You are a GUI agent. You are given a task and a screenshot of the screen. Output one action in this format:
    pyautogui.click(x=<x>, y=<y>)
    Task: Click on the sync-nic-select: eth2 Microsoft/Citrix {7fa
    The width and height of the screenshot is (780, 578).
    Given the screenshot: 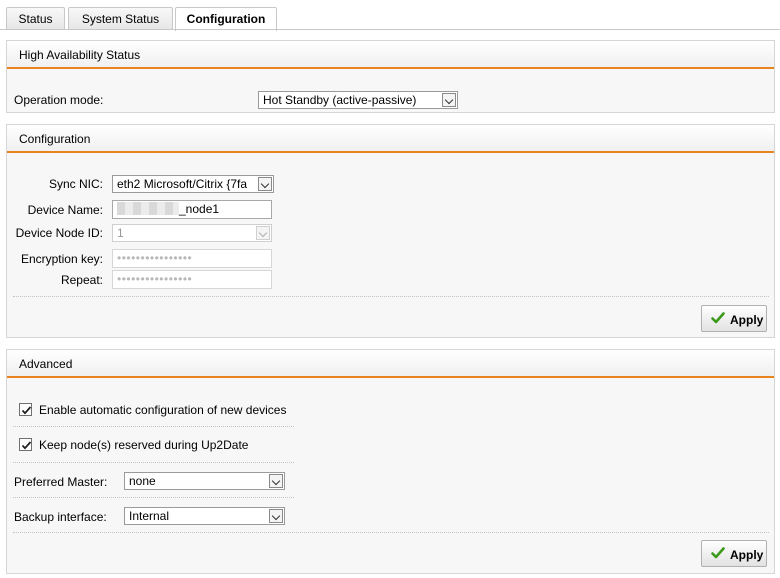 What is the action you would take?
    pyautogui.click(x=193, y=184)
    